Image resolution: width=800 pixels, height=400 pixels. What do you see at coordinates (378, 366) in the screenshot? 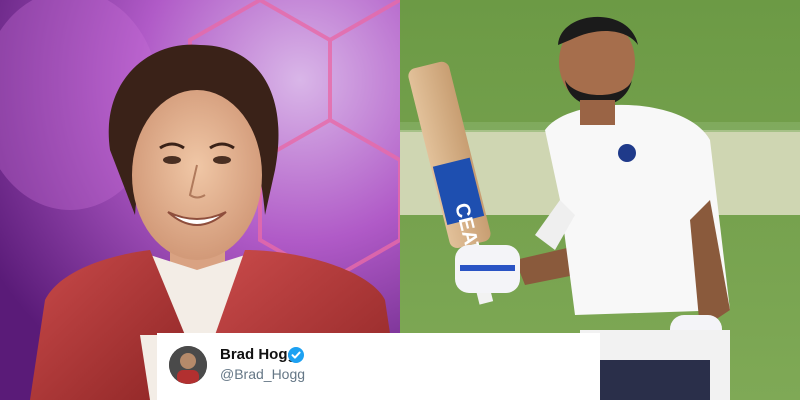
I see `tweet-card: Brad Hogg @Brad_Hogg` at bounding box center [378, 366].